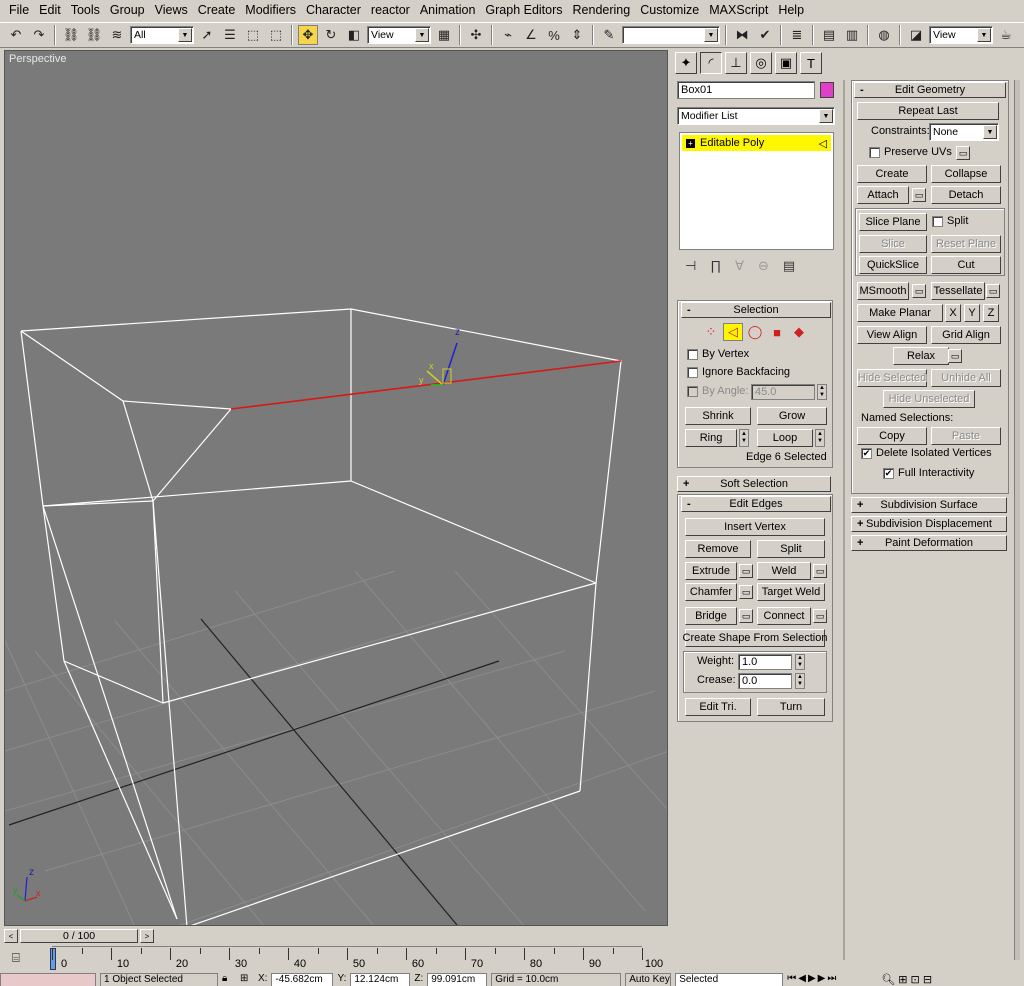 Image resolution: width=1024 pixels, height=986 pixels. What do you see at coordinates (765, 35) in the screenshot?
I see `align-icon: ✔` at bounding box center [765, 35].